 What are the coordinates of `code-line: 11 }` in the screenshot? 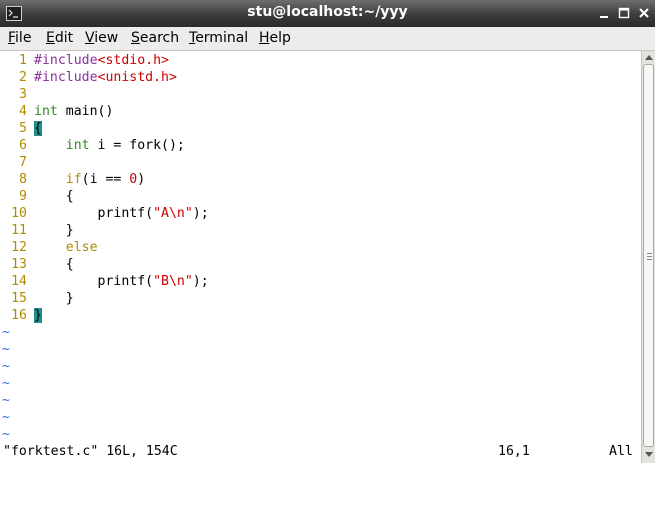 It's located at (37, 230).